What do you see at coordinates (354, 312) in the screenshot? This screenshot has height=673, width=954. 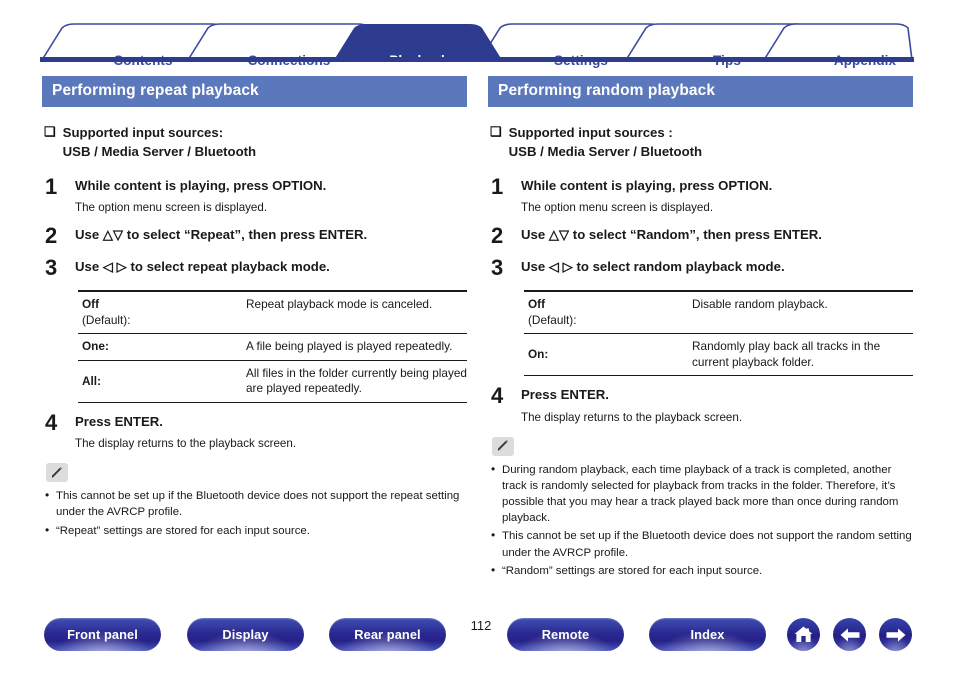 I see `option-description: Repeat playback mode is canceled.` at bounding box center [354, 312].